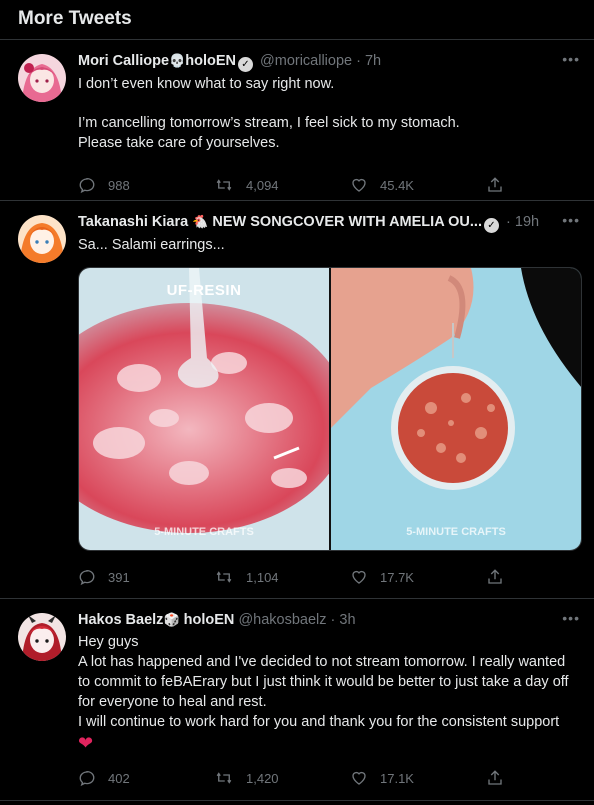 This screenshot has height=805, width=594. Describe the element at coordinates (119, 778) in the screenshot. I see `reply-count: 402` at that location.